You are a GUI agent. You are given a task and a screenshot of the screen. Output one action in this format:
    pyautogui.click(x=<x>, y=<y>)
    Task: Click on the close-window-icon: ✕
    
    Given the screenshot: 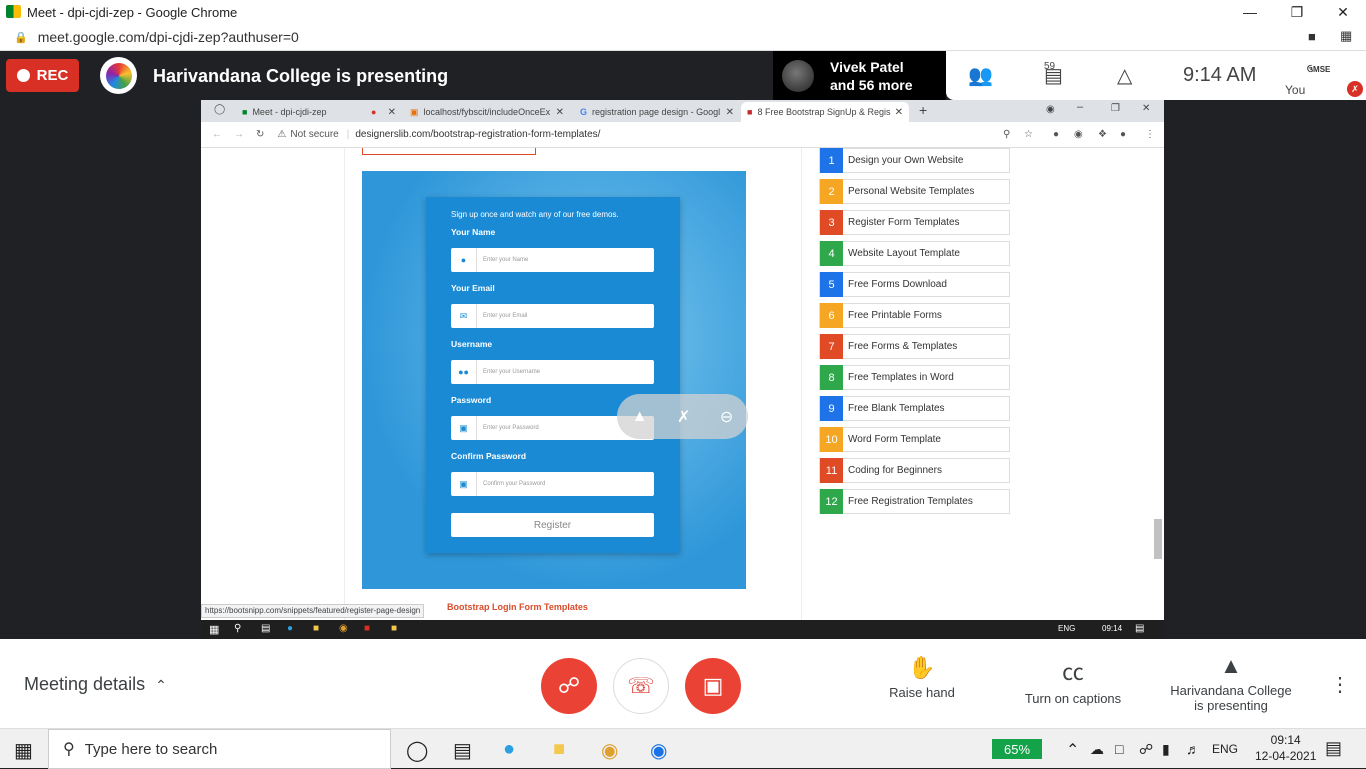 What is the action you would take?
    pyautogui.click(x=1146, y=108)
    